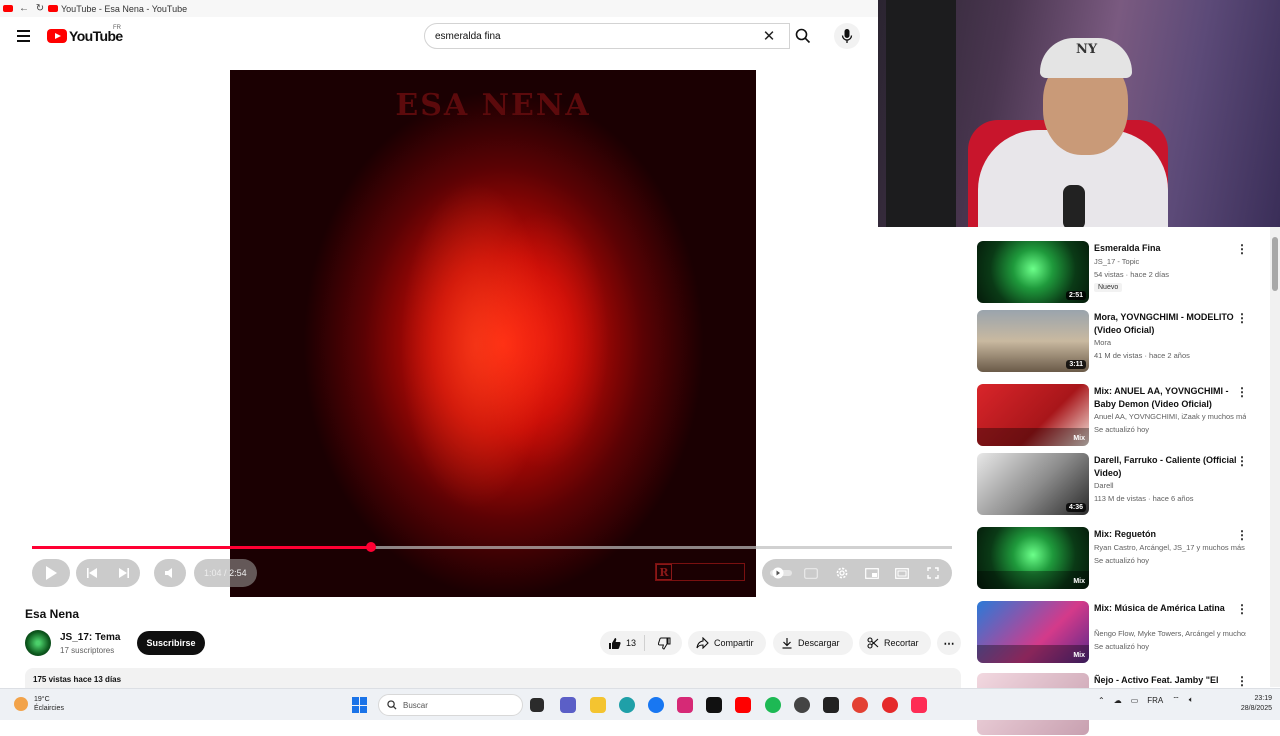 This screenshot has width=1280, height=736. What do you see at coordinates (802, 705) in the screenshot?
I see `obs-icon` at bounding box center [802, 705].